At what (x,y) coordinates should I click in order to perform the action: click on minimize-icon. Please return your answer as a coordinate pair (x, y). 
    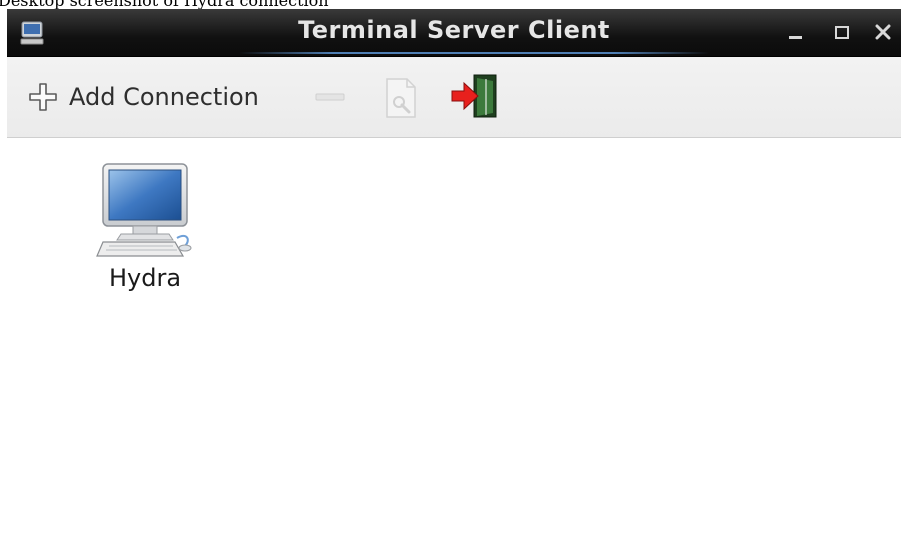
    Looking at the image, I should click on (796, 32).